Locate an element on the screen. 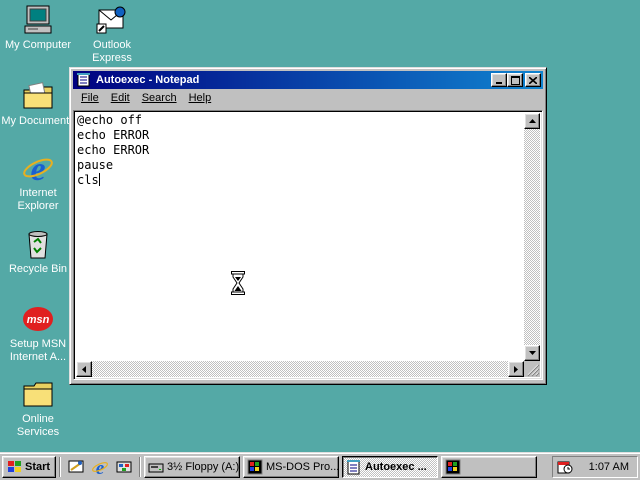 This screenshot has height=480, width=640. start-button: Start is located at coordinates (29, 466).